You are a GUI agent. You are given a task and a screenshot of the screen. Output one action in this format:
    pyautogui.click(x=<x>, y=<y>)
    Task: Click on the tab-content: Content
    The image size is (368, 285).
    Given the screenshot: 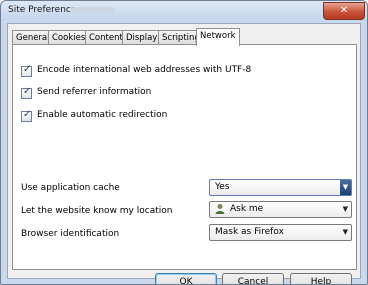 What is the action you would take?
    pyautogui.click(x=106, y=37)
    